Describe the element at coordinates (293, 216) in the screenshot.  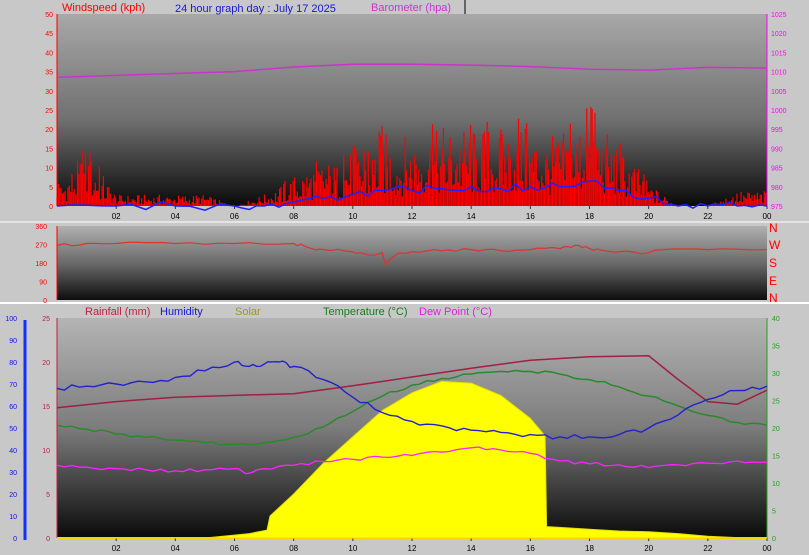
I see `wind-x-tick-label: 08` at that location.